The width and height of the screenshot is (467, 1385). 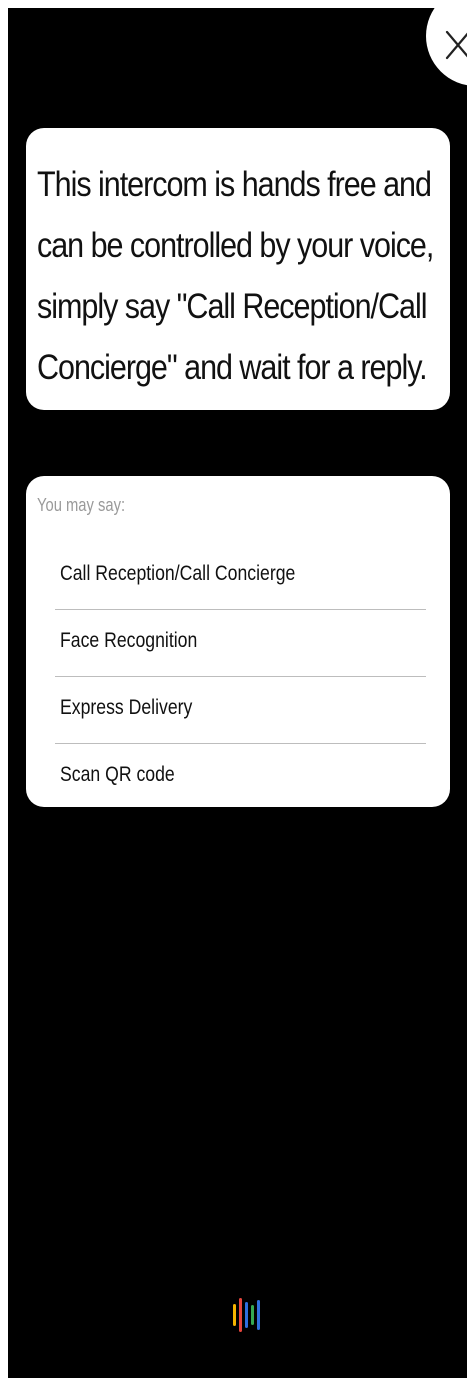 What do you see at coordinates (117, 774) in the screenshot?
I see `suggestion-label: Scan QR code` at bounding box center [117, 774].